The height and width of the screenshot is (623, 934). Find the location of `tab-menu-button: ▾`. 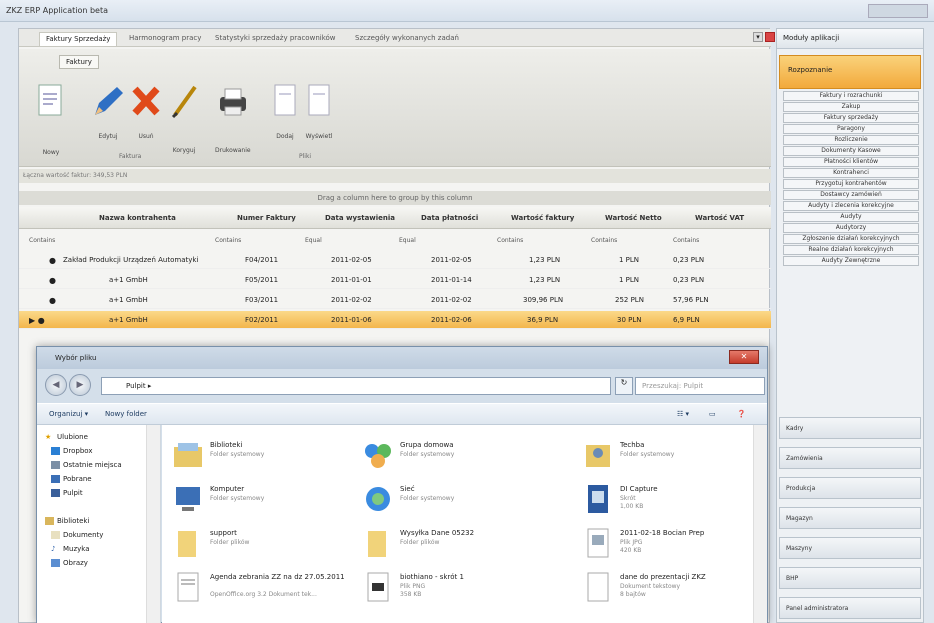

tab-menu-button: ▾ is located at coordinates (758, 37).